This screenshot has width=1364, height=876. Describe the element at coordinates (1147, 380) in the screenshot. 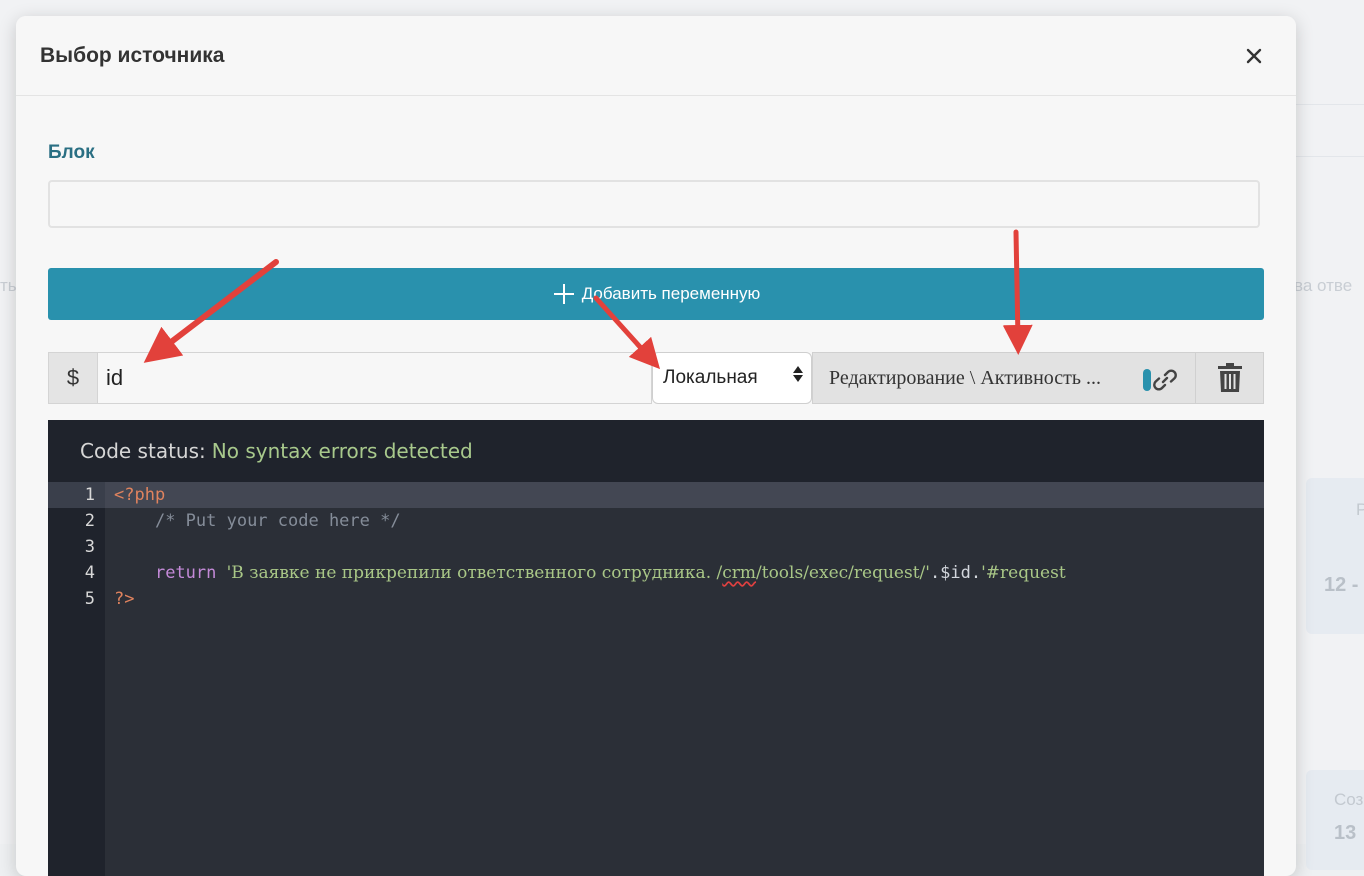

I see `source-indicator` at that location.